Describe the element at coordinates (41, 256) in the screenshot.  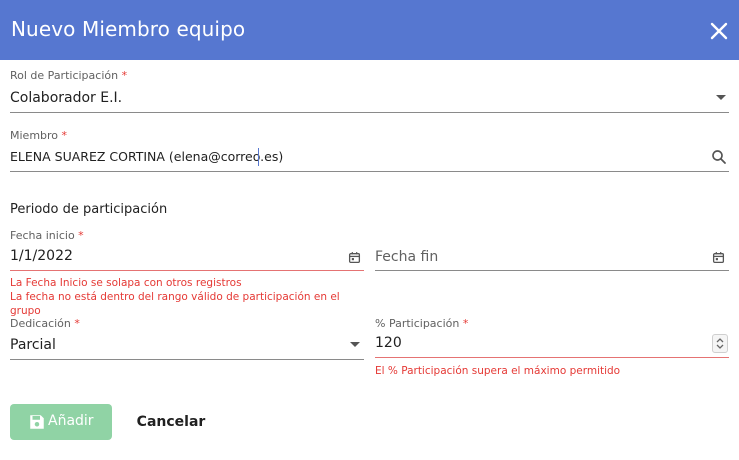
I see `fecha-inicio-input: 1/1/2022` at that location.